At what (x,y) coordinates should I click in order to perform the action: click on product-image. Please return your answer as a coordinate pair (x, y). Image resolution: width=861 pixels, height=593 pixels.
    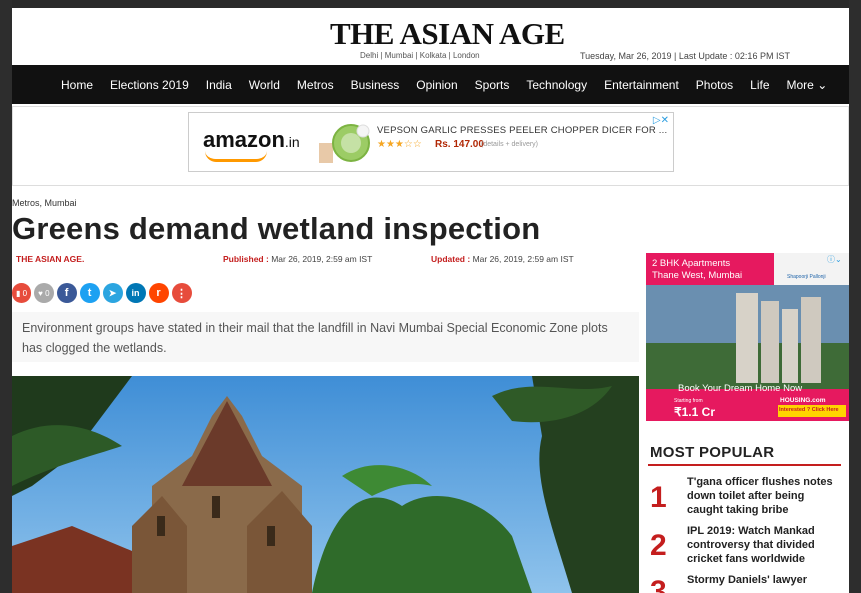
    Looking at the image, I should click on (344, 143).